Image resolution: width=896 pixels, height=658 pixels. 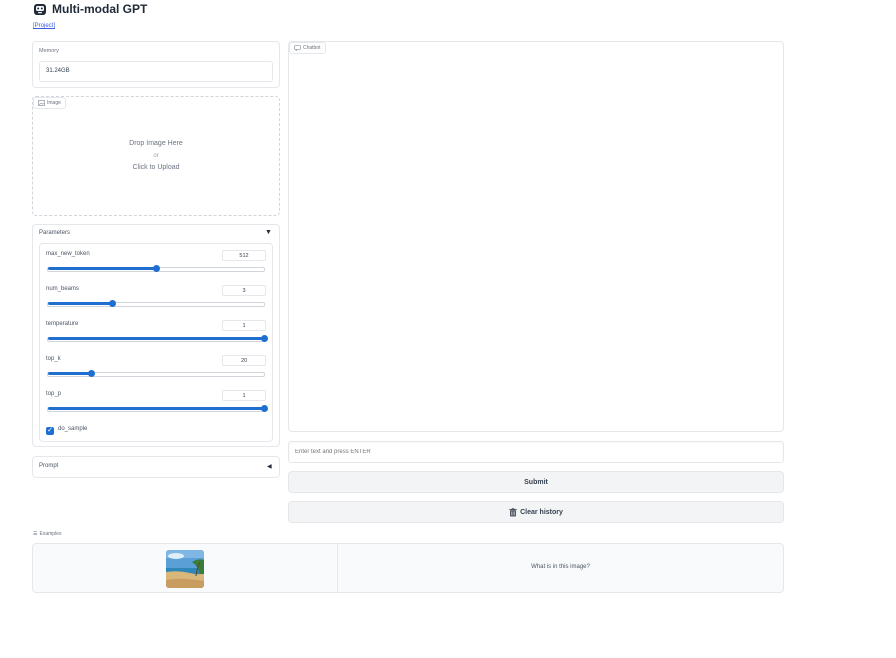 What do you see at coordinates (312, 48) in the screenshot?
I see `chatbot-tag-label: Chatbot` at bounding box center [312, 48].